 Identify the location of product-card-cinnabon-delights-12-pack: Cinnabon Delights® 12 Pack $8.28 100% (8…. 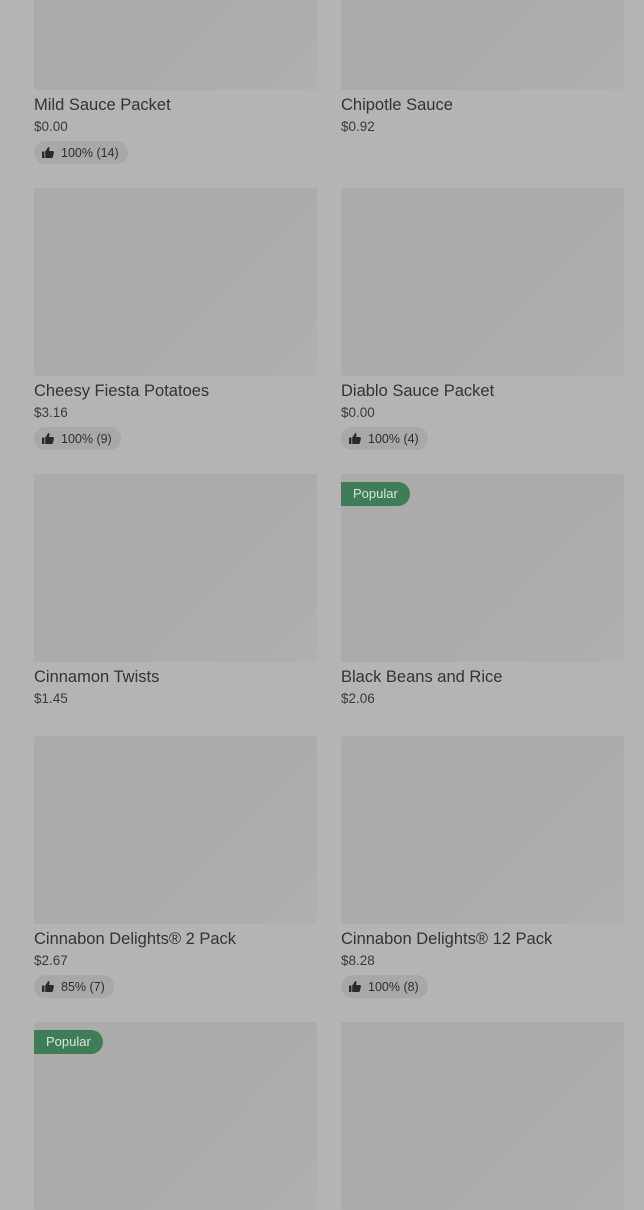
(482, 867).